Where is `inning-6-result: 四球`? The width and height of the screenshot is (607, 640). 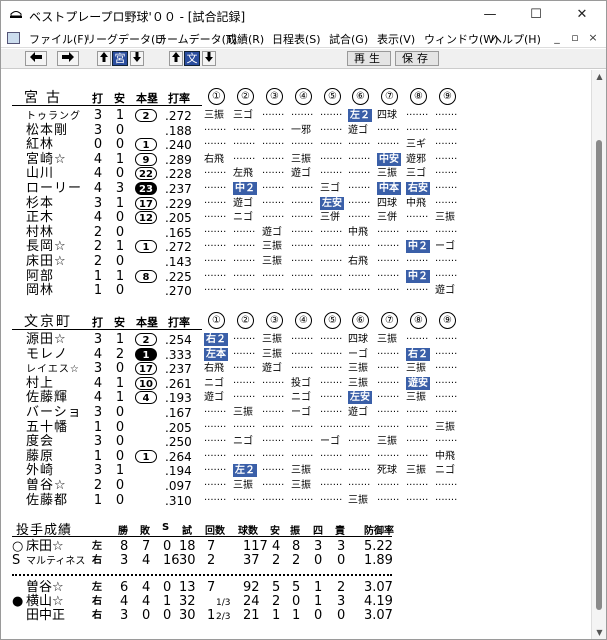 inning-6-result: 四球 is located at coordinates (358, 339).